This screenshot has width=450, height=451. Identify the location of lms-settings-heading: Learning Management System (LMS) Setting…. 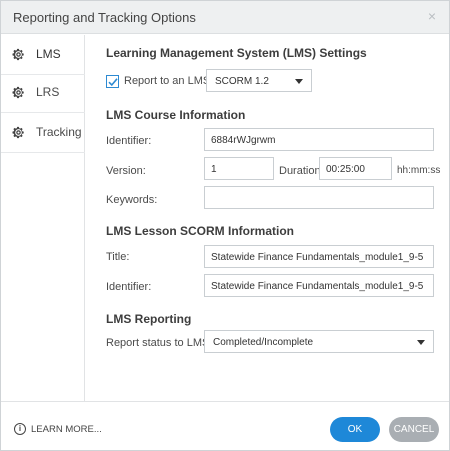
(236, 53).